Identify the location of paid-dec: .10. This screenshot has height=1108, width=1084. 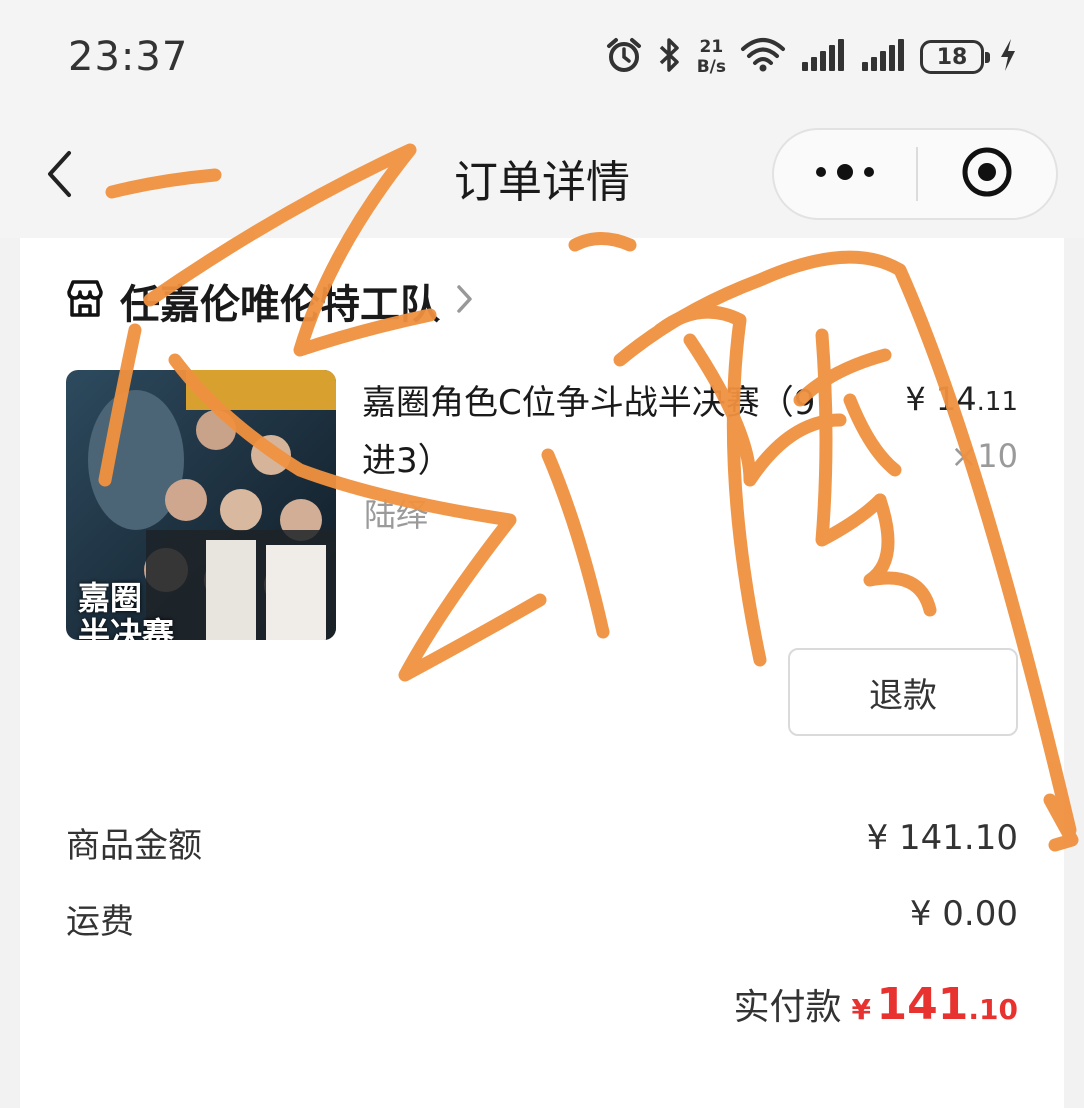
(993, 1009).